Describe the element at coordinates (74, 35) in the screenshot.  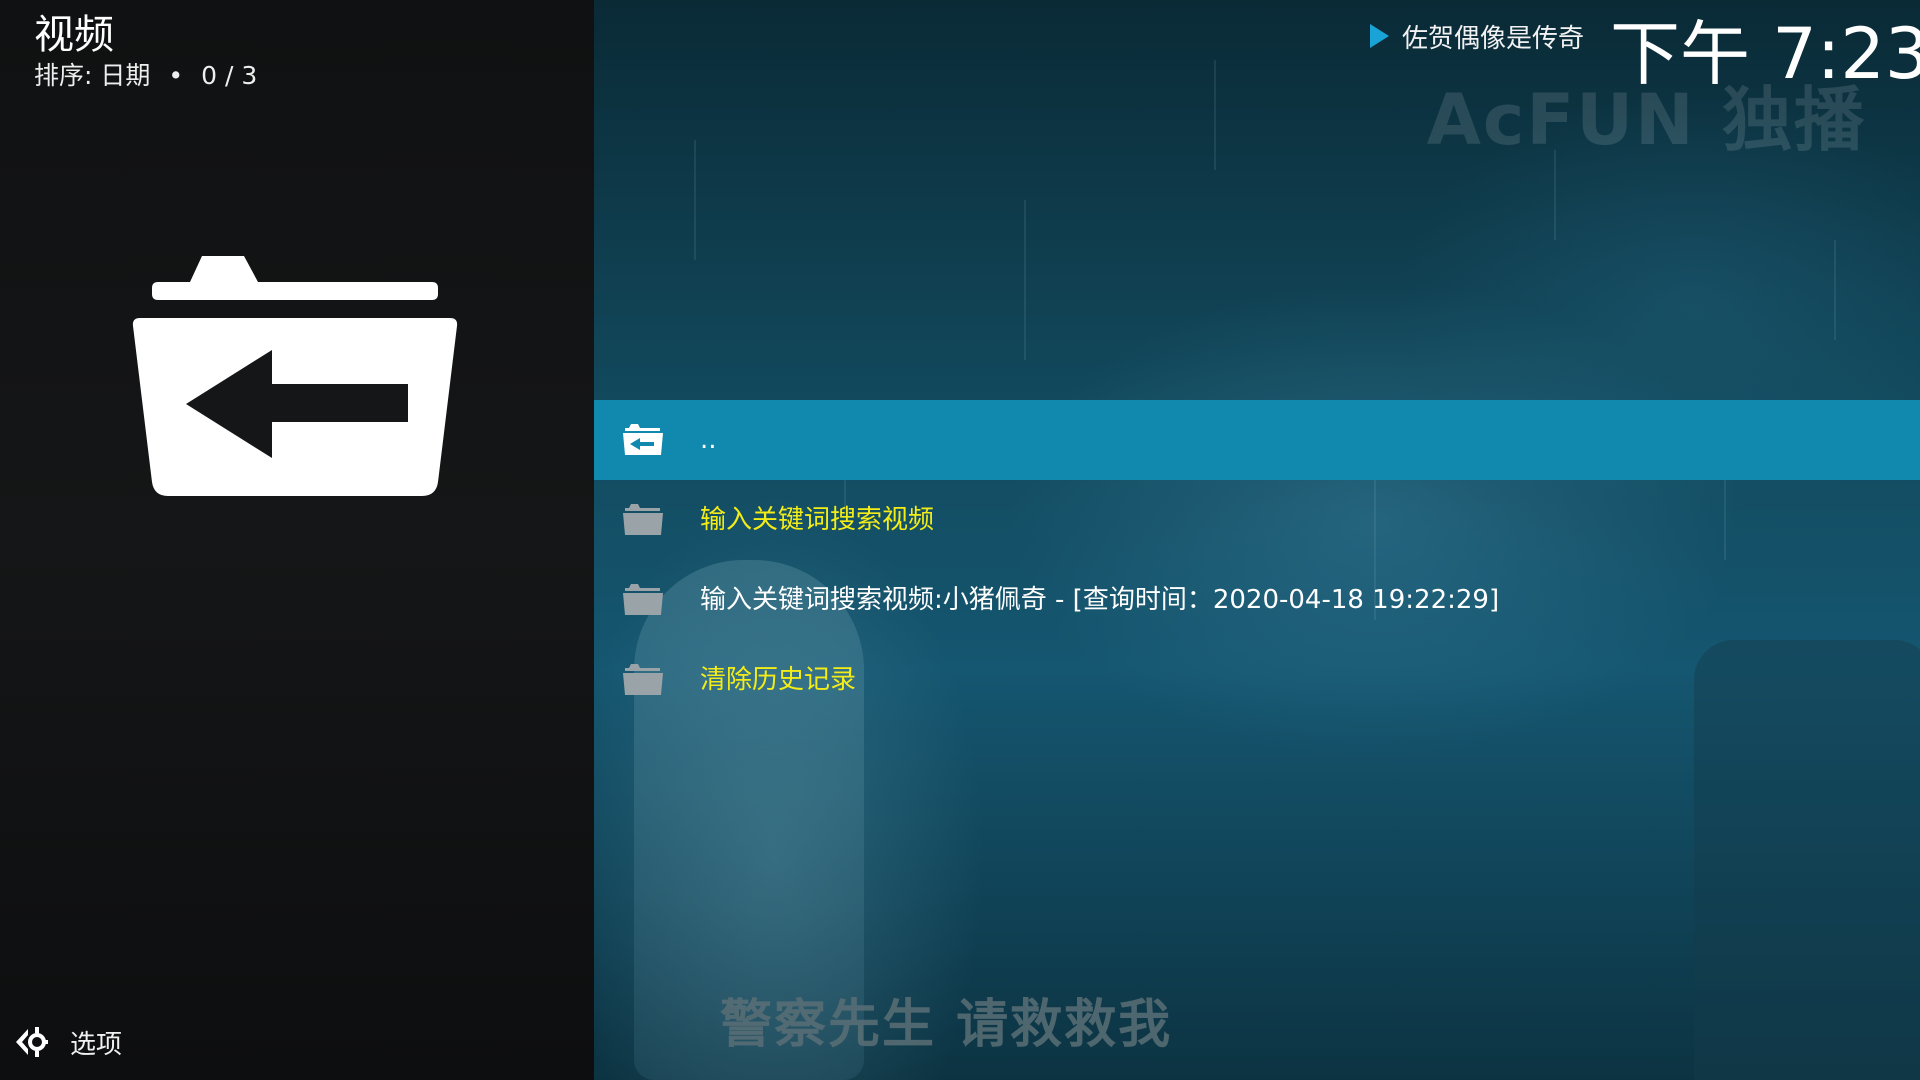
I see `page-title: 视频` at that location.